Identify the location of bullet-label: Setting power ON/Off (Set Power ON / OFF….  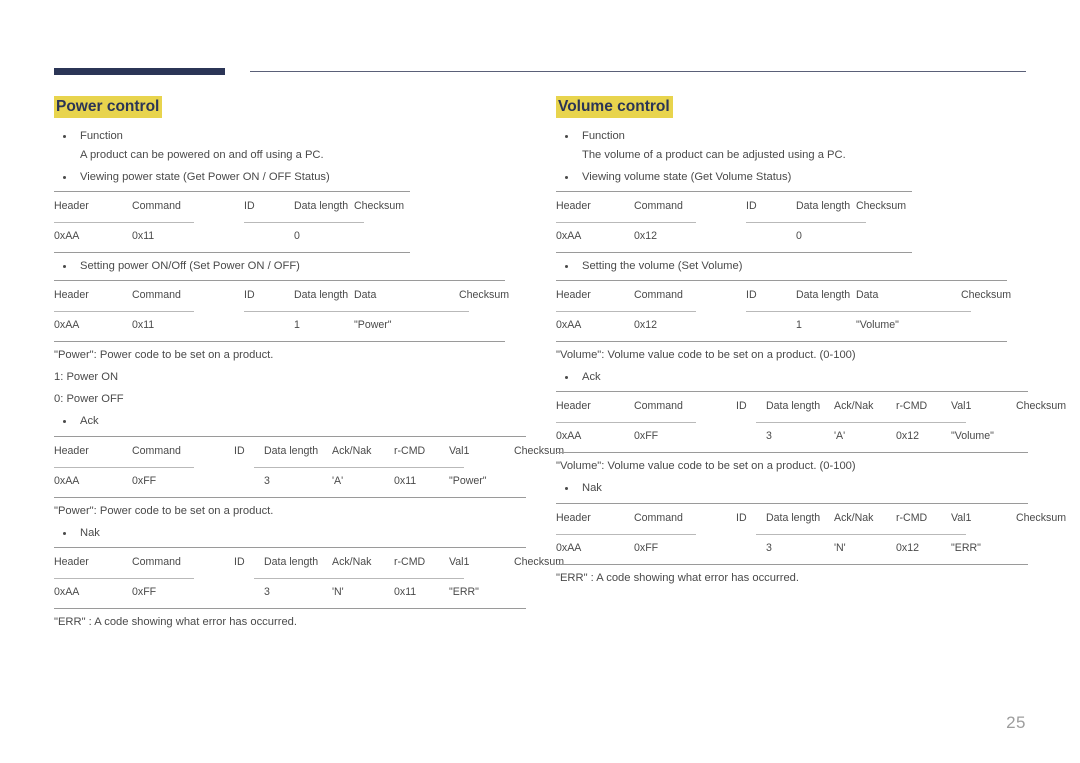
(190, 265).